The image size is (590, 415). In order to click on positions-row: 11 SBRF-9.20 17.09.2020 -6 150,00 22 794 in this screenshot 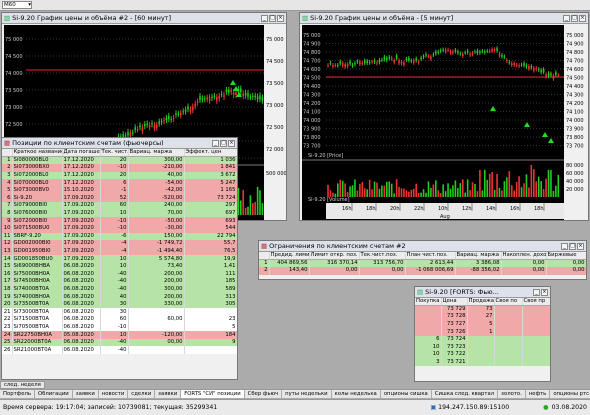, I will do `click(119, 236)`.